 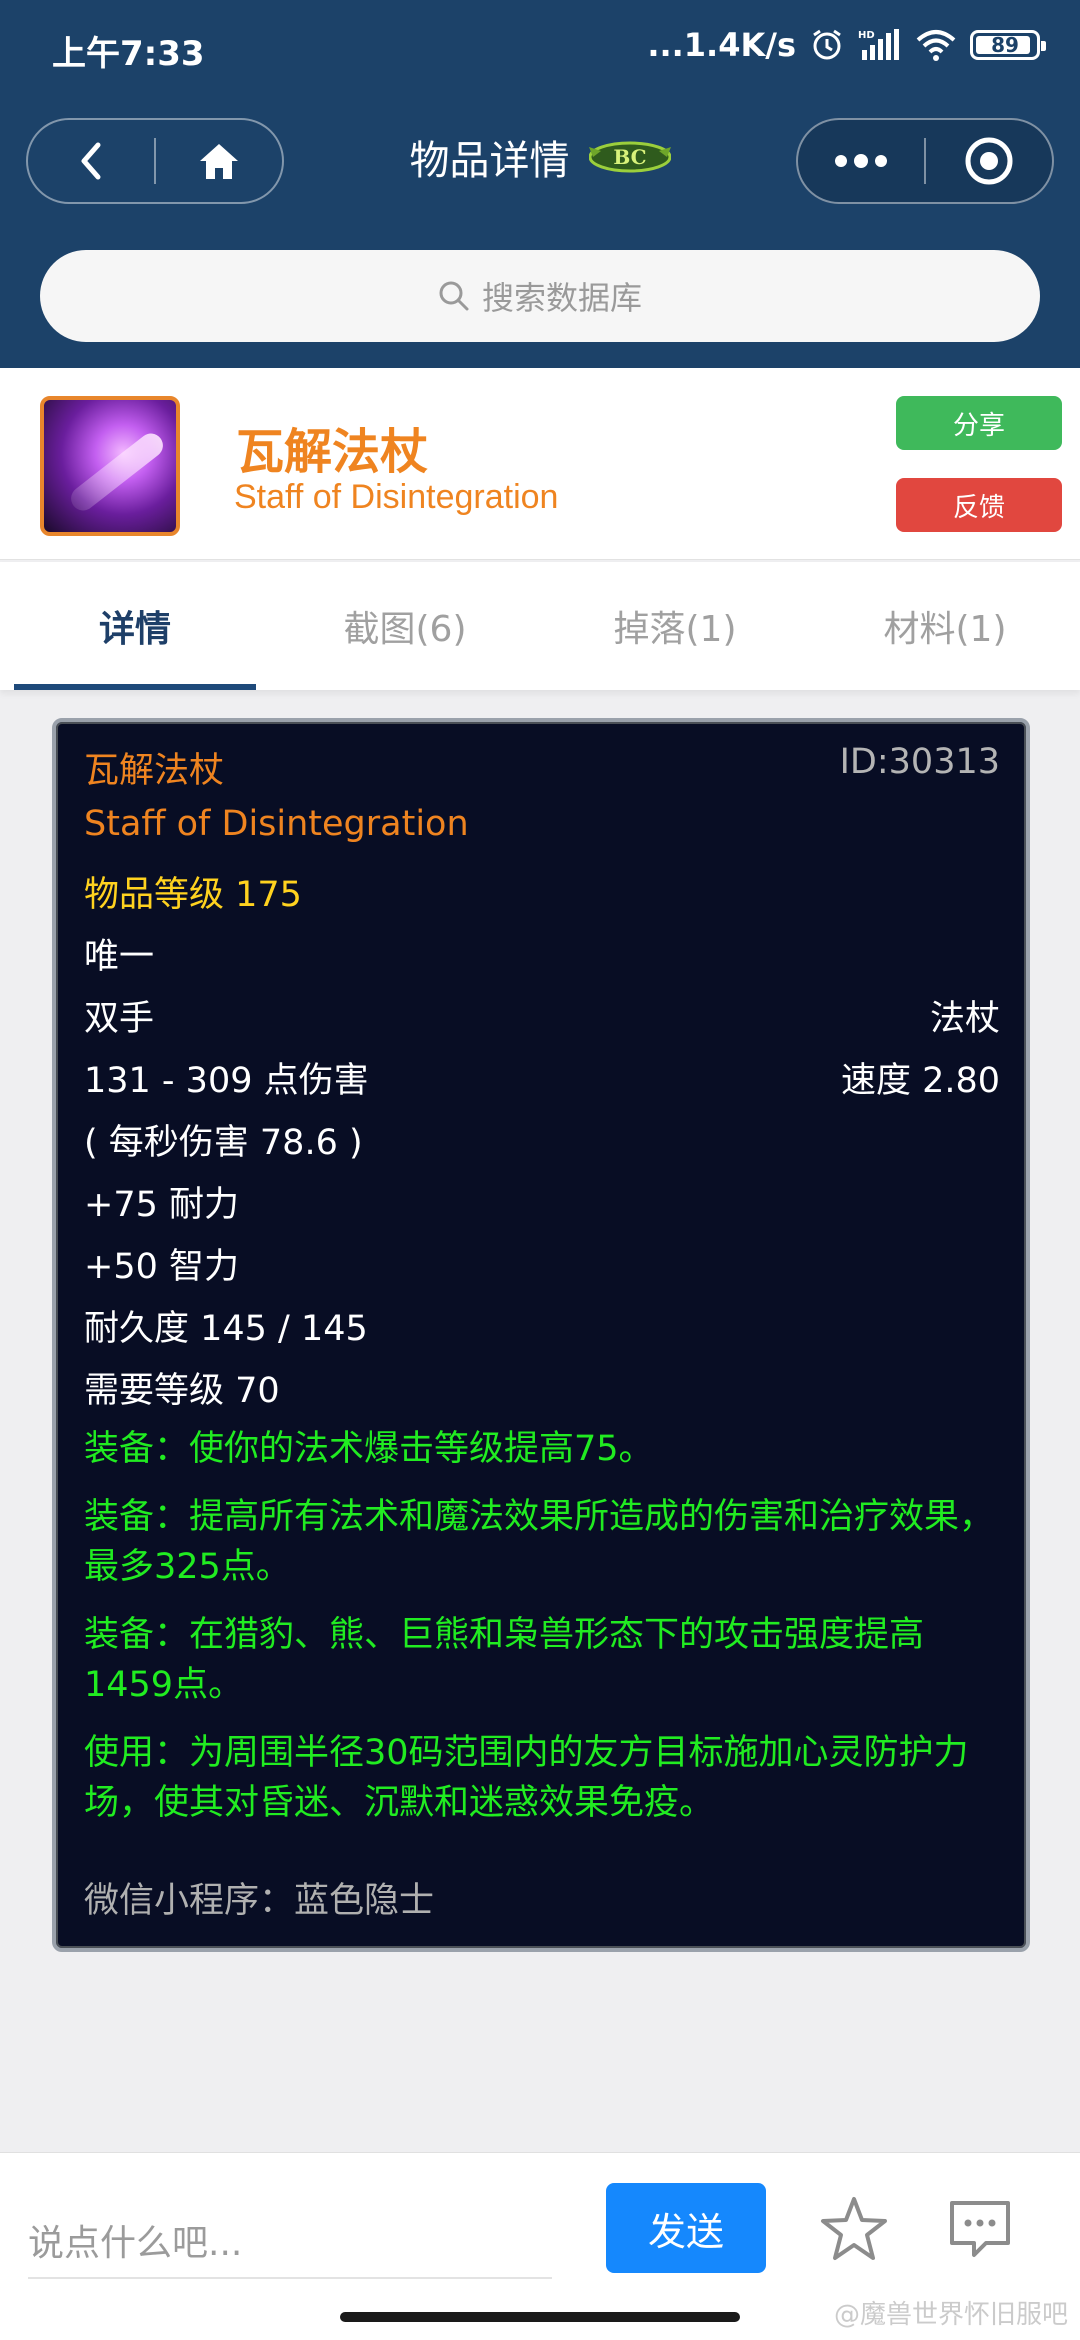 What do you see at coordinates (827, 44) in the screenshot?
I see `alarm-icon` at bounding box center [827, 44].